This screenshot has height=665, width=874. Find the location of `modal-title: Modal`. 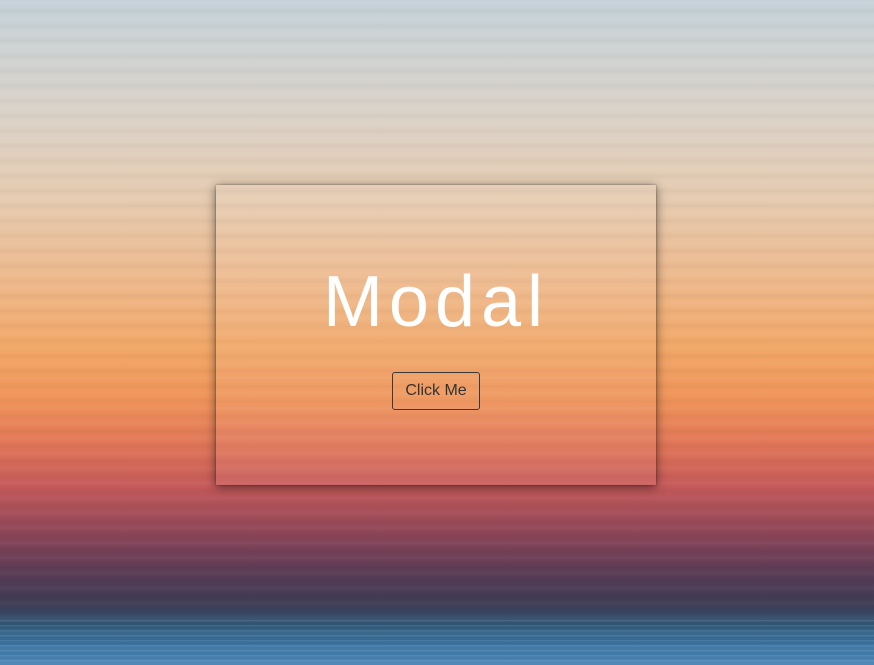

modal-title: Modal is located at coordinates (436, 302).